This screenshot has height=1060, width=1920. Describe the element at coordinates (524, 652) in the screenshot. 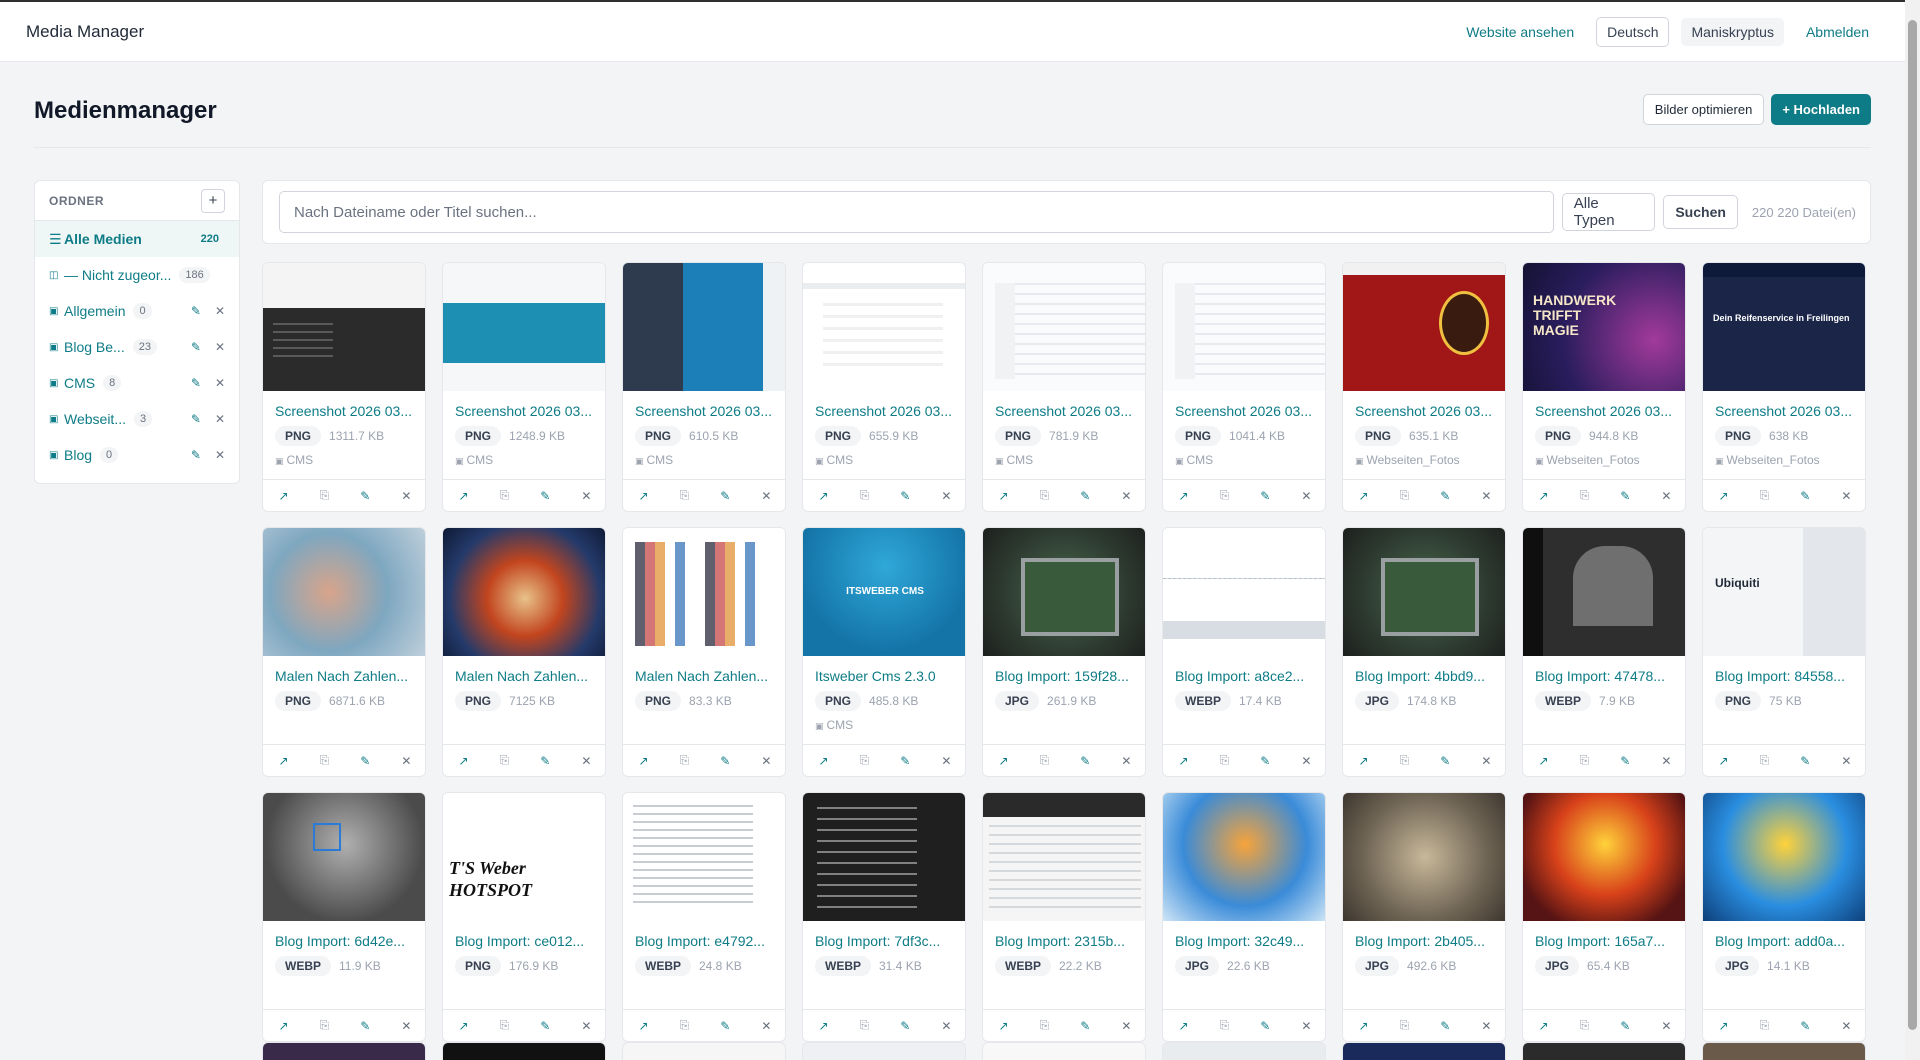

I see `media-card: Malen Nach Zahlen... PNG 7125 KB ↗ ⎘ ✎ ✕` at that location.